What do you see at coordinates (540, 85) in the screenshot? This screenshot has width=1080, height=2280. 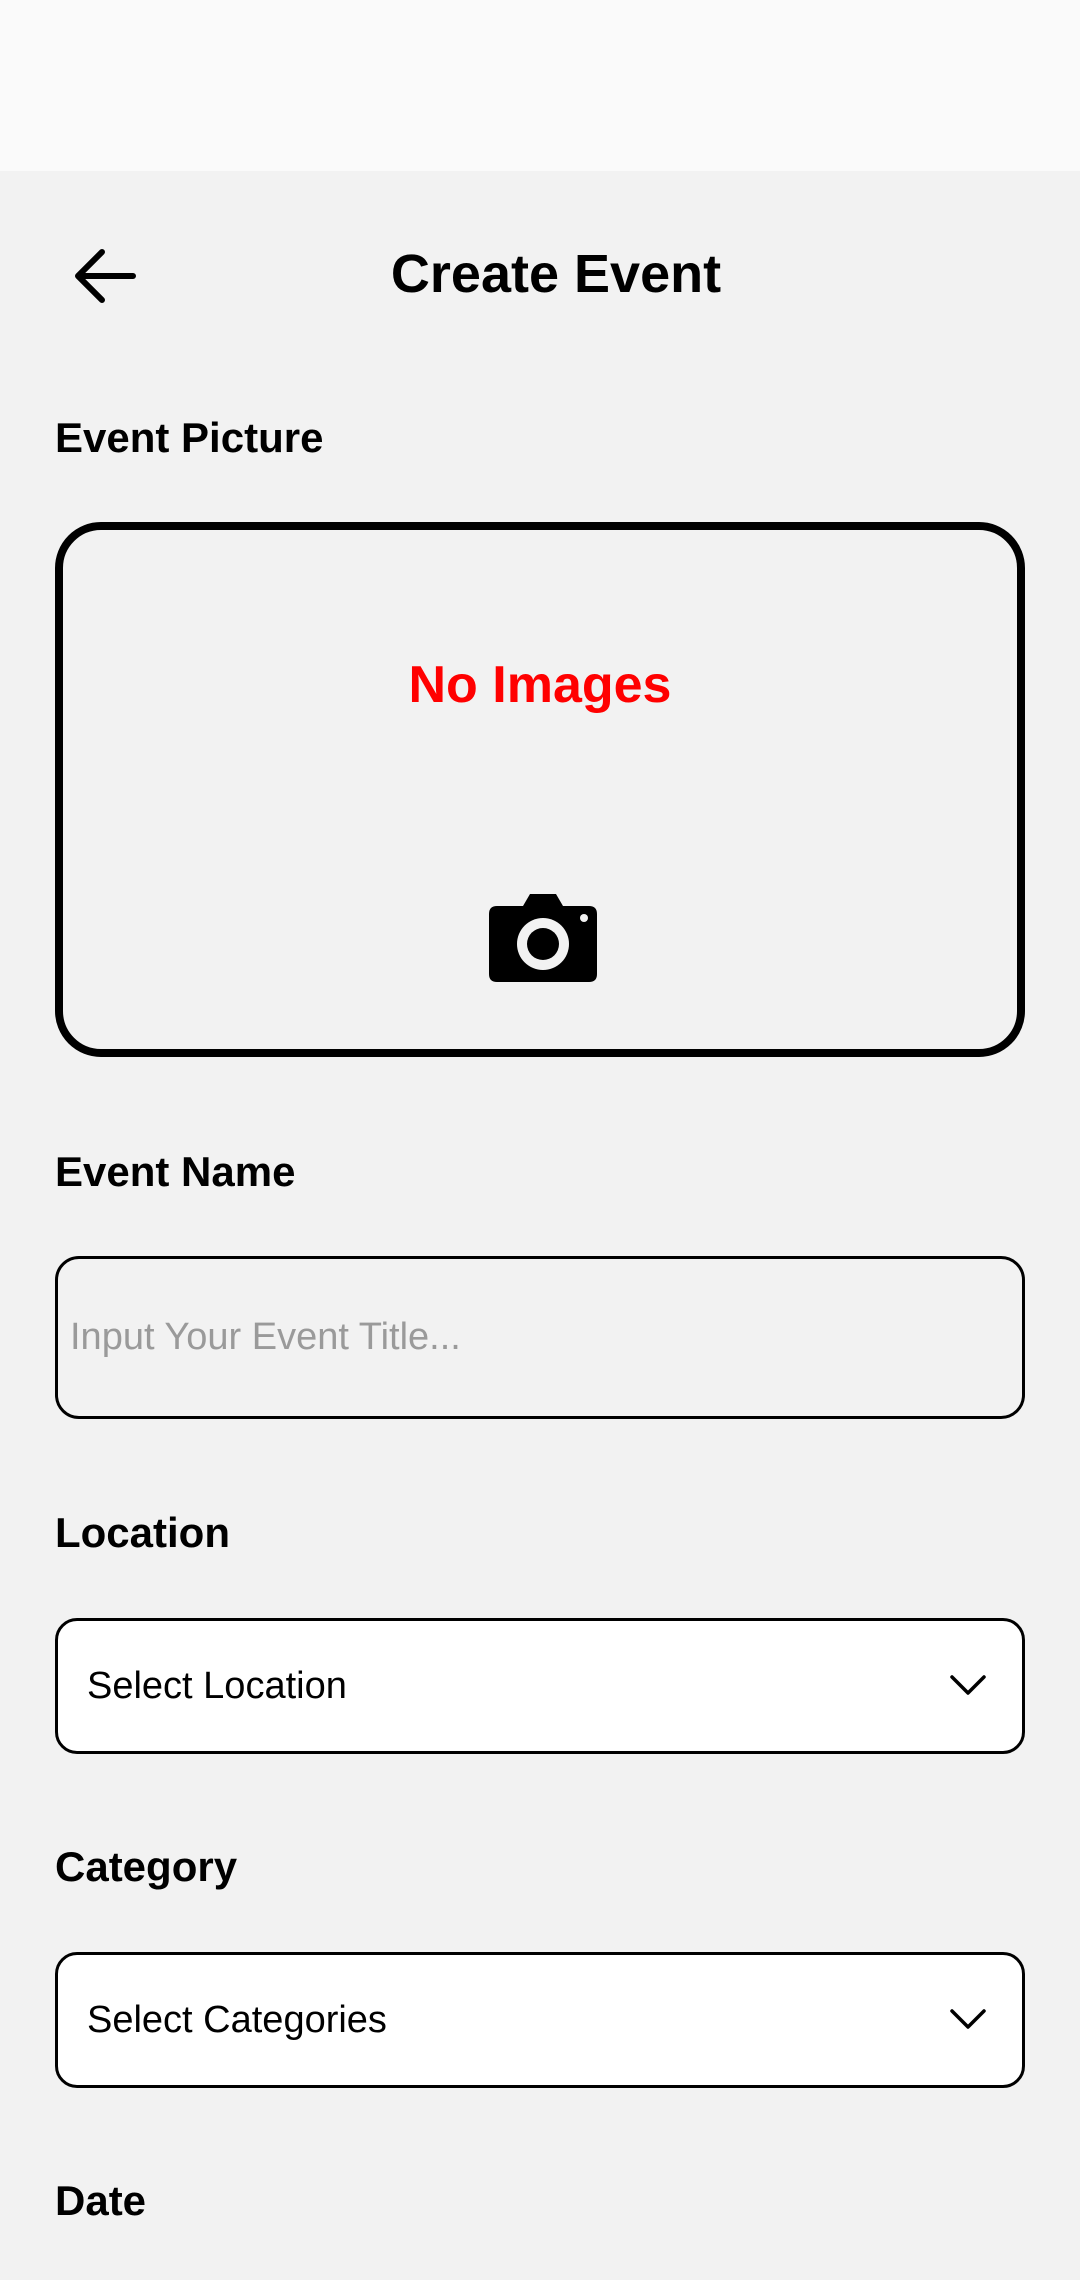 I see `status-bar` at bounding box center [540, 85].